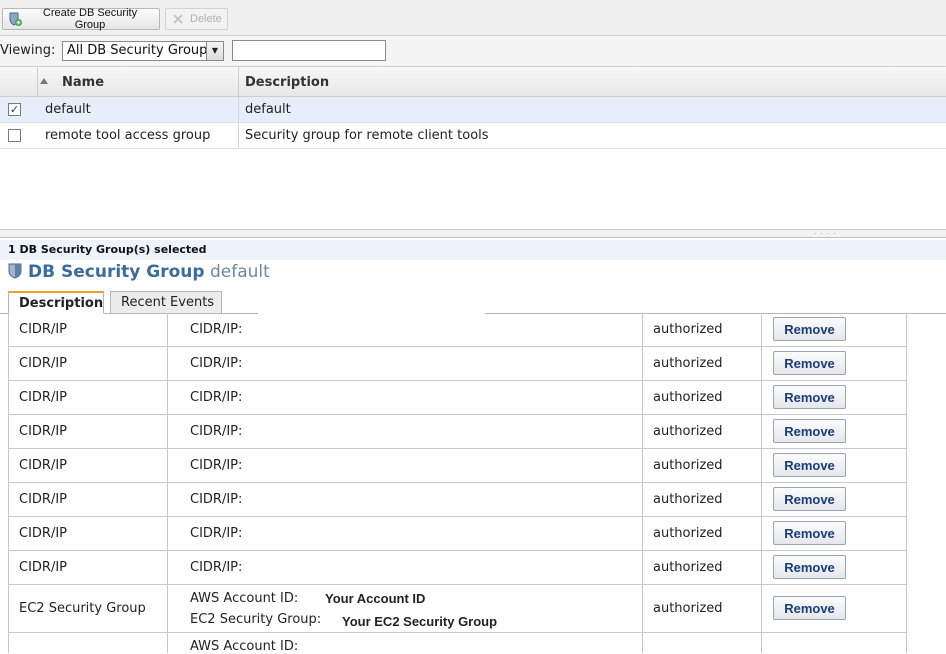 The height and width of the screenshot is (654, 946). I want to click on tab-description: Description, so click(56, 302).